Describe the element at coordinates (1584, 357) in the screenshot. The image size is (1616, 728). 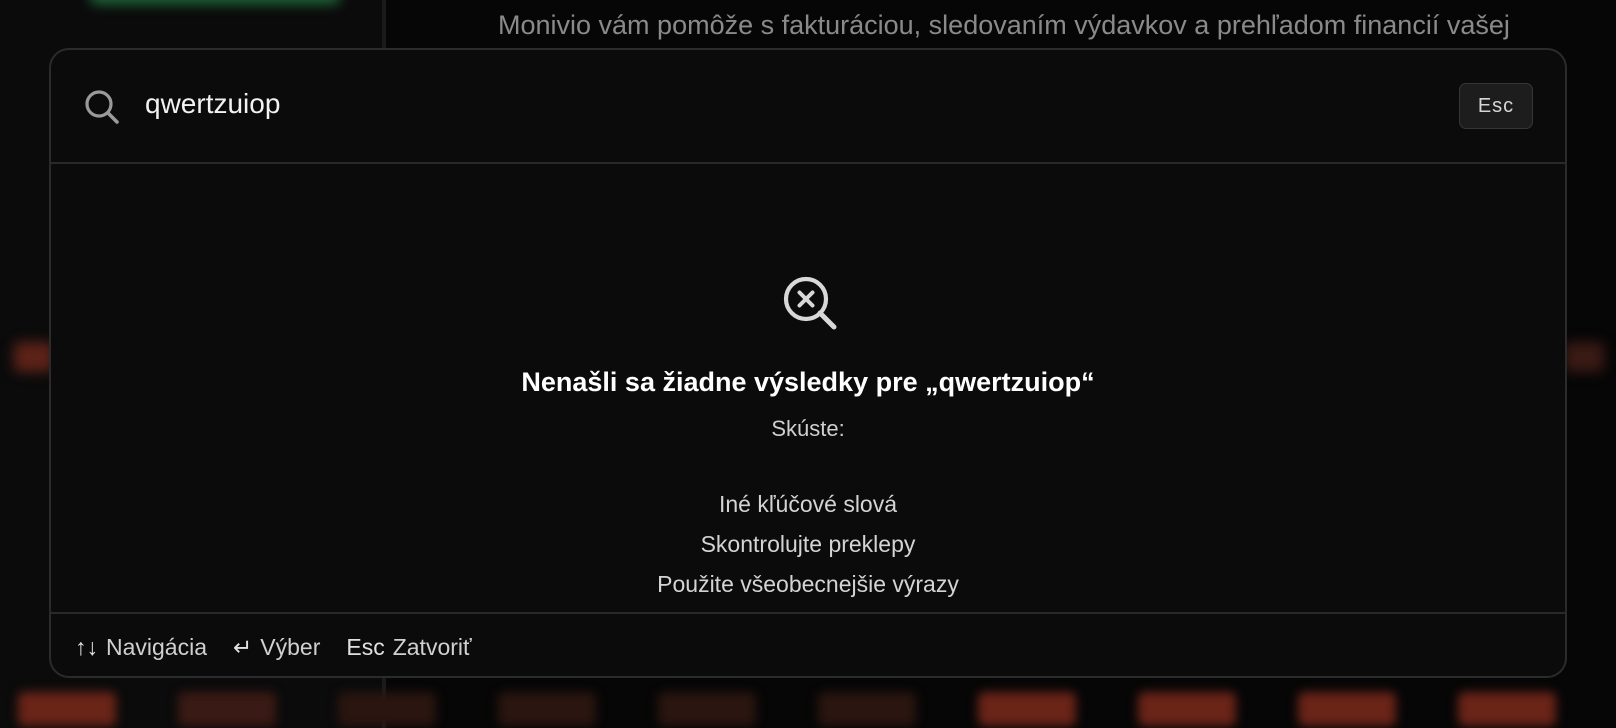
I see `background-highlight-right` at that location.